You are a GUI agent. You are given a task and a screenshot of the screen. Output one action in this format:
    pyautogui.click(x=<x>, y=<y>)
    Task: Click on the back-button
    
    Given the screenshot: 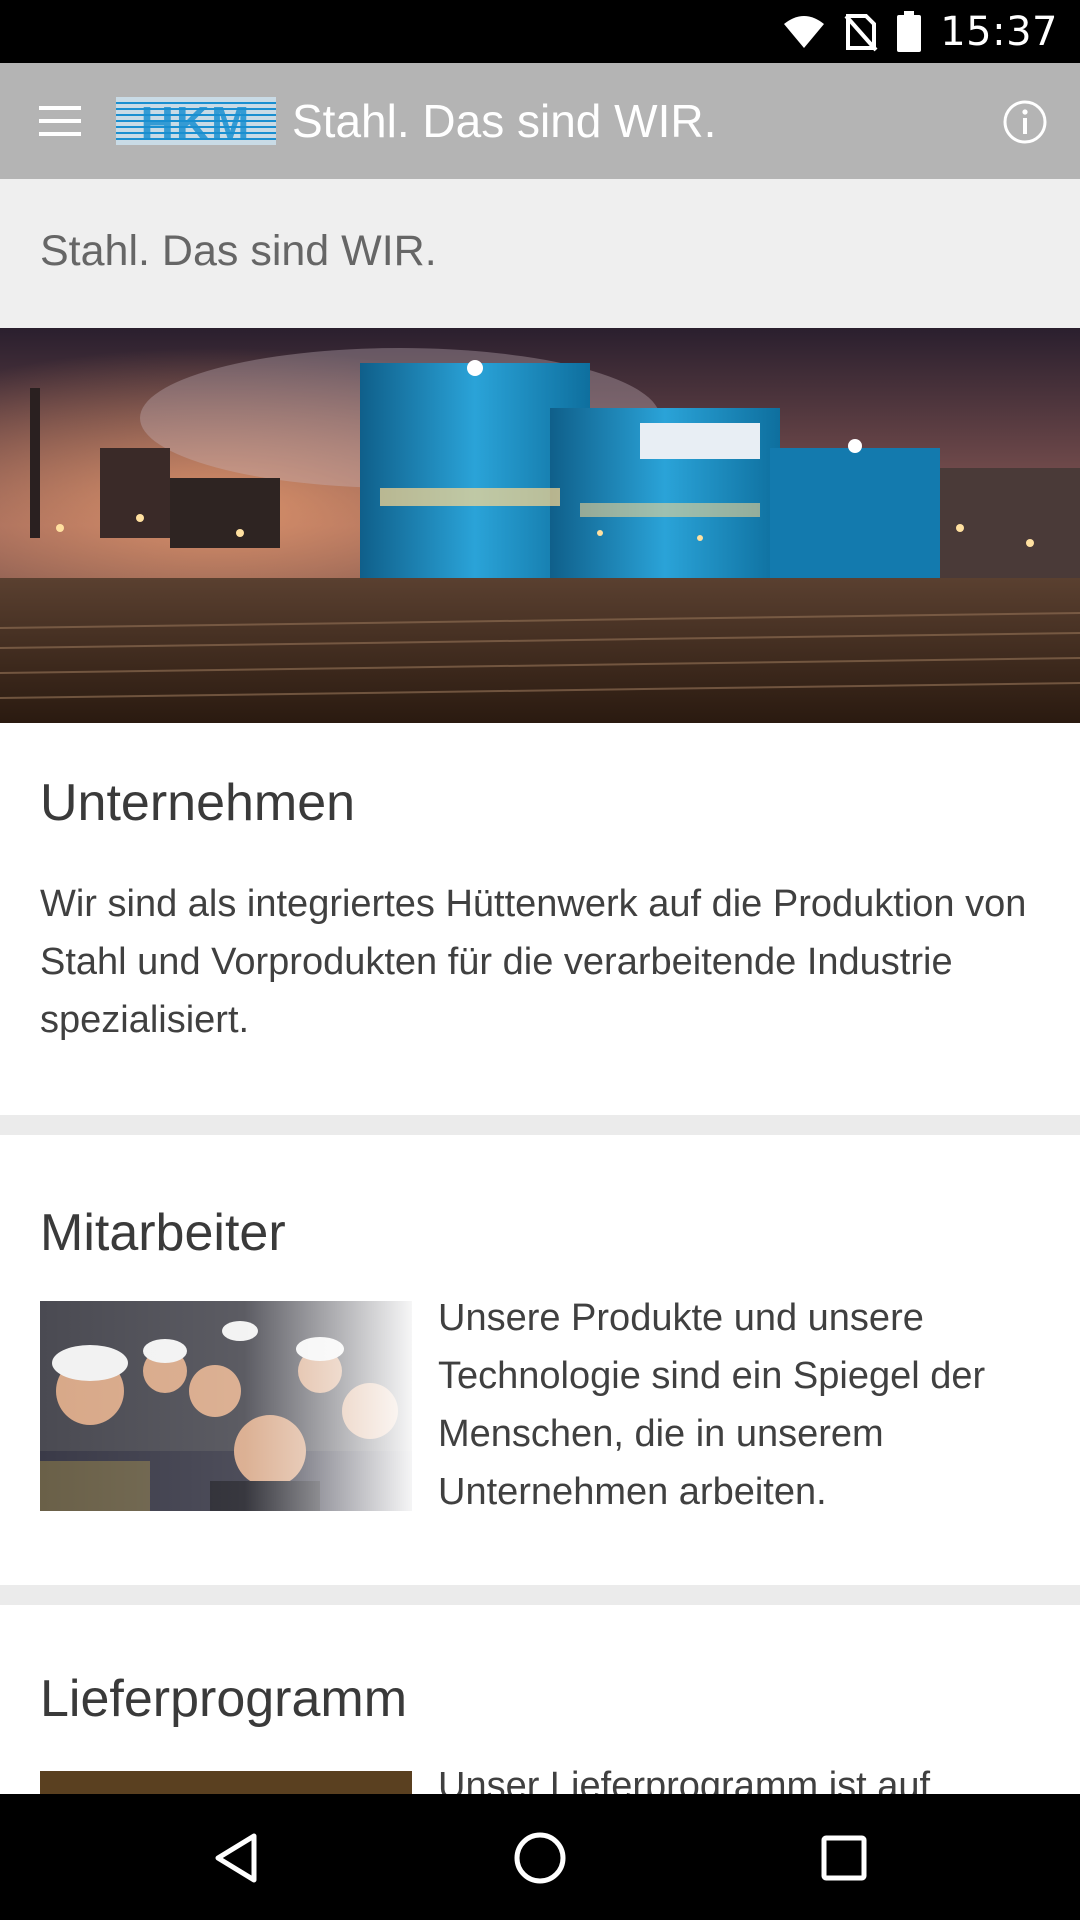 What is the action you would take?
    pyautogui.click(x=236, y=1858)
    